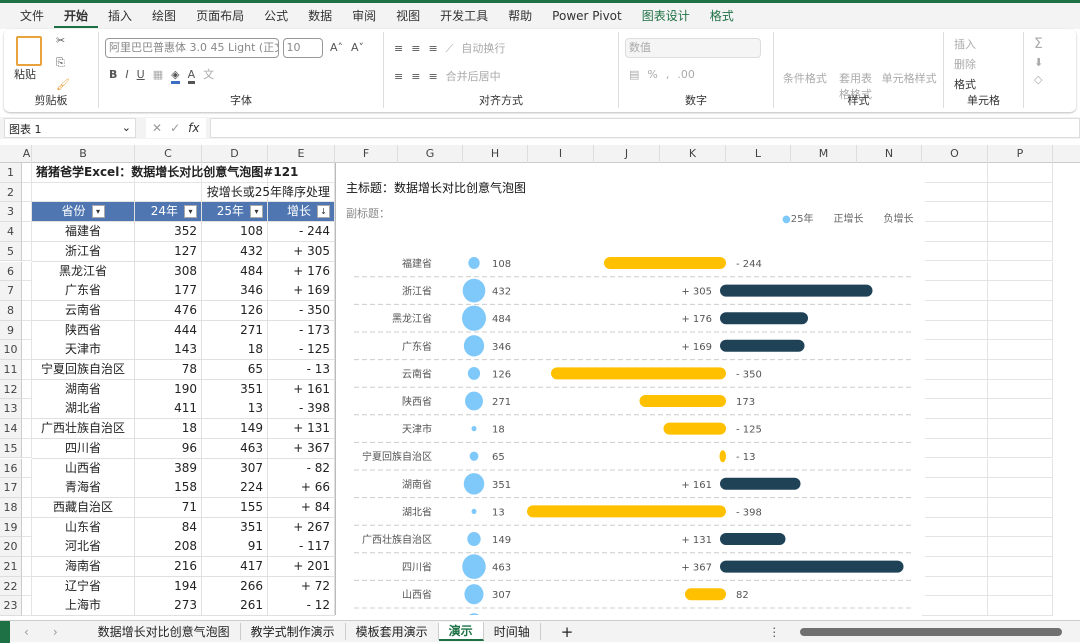 Image resolution: width=1080 pixels, height=643 pixels. I want to click on comma-button: ,, so click(668, 74).